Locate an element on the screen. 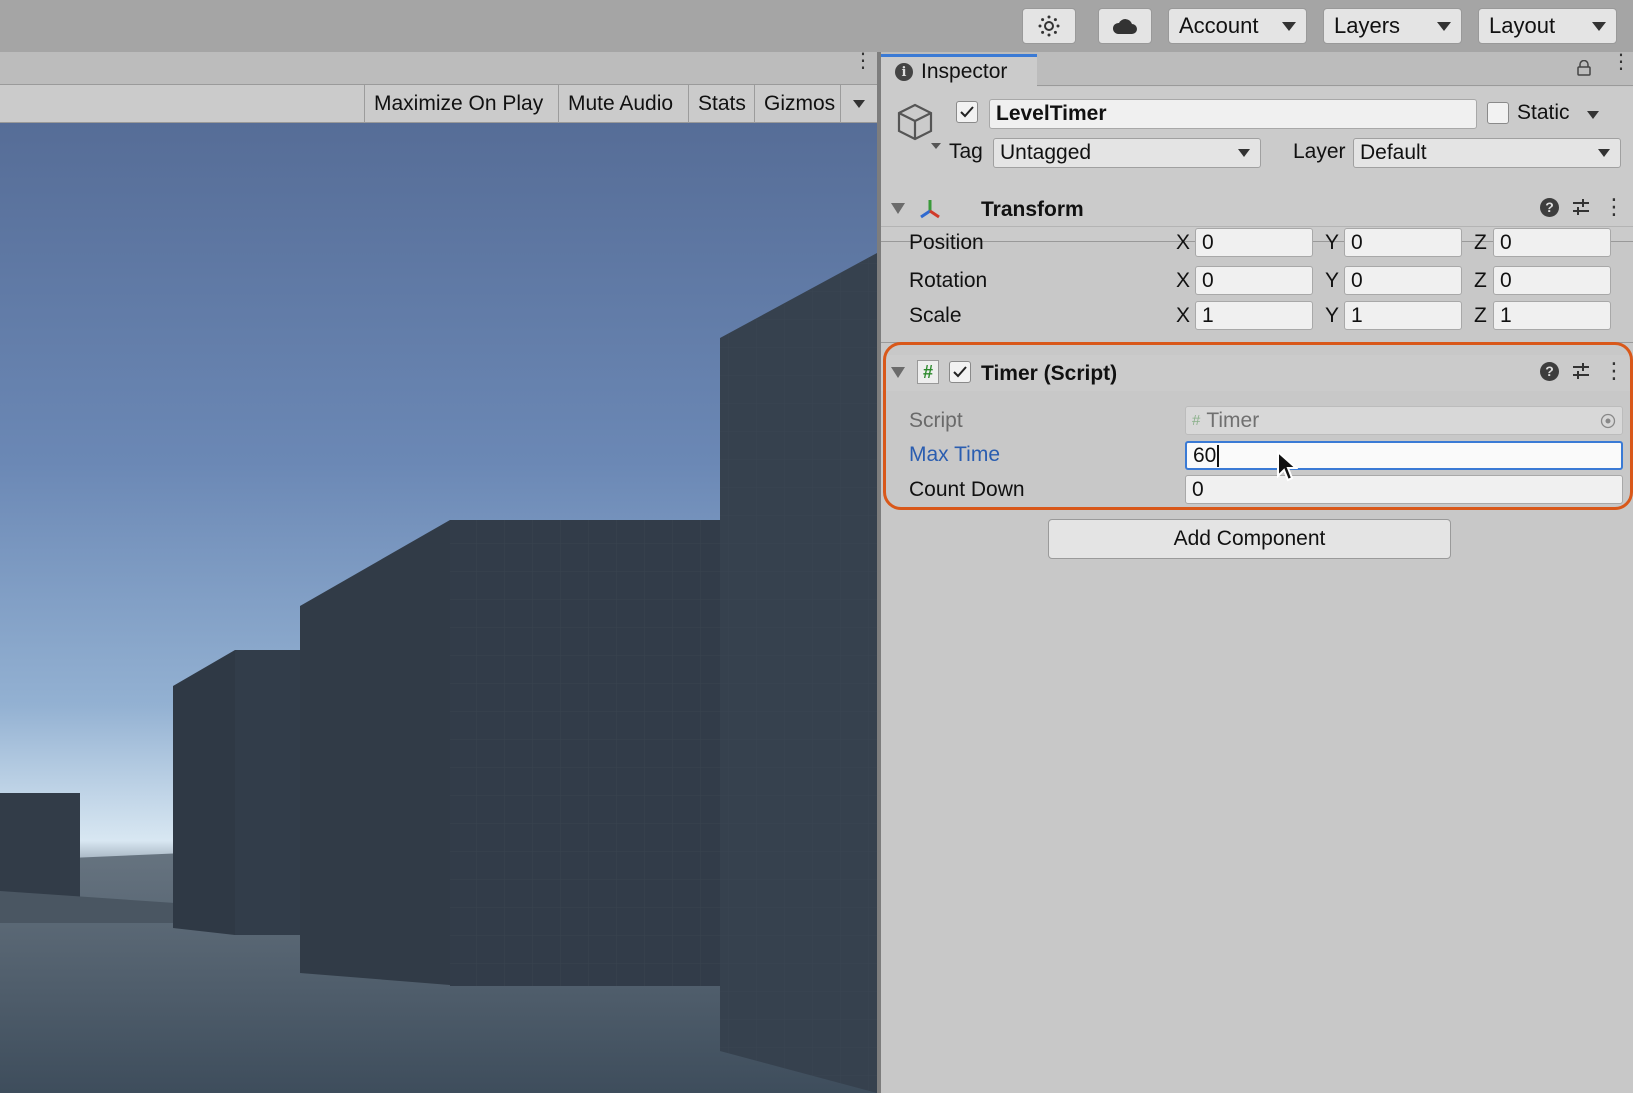 The image size is (1633, 1093). block-mid-grid is located at coordinates (585, 753).